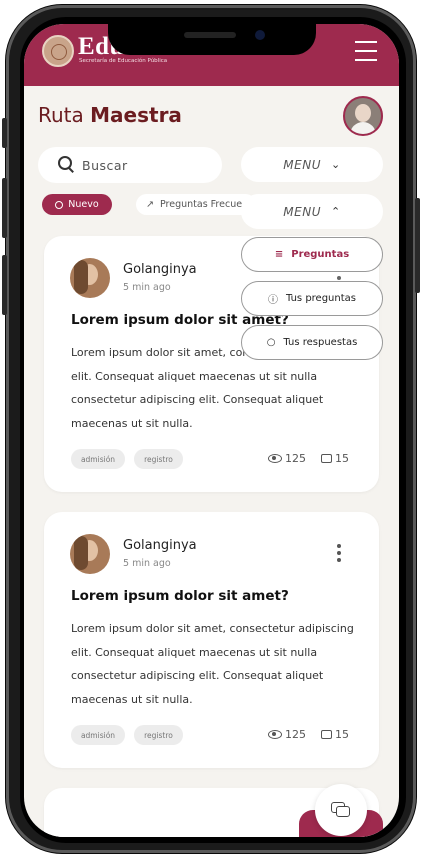 This screenshot has height=860, width=423. I want to click on chat-bubbles-icon, so click(341, 810).